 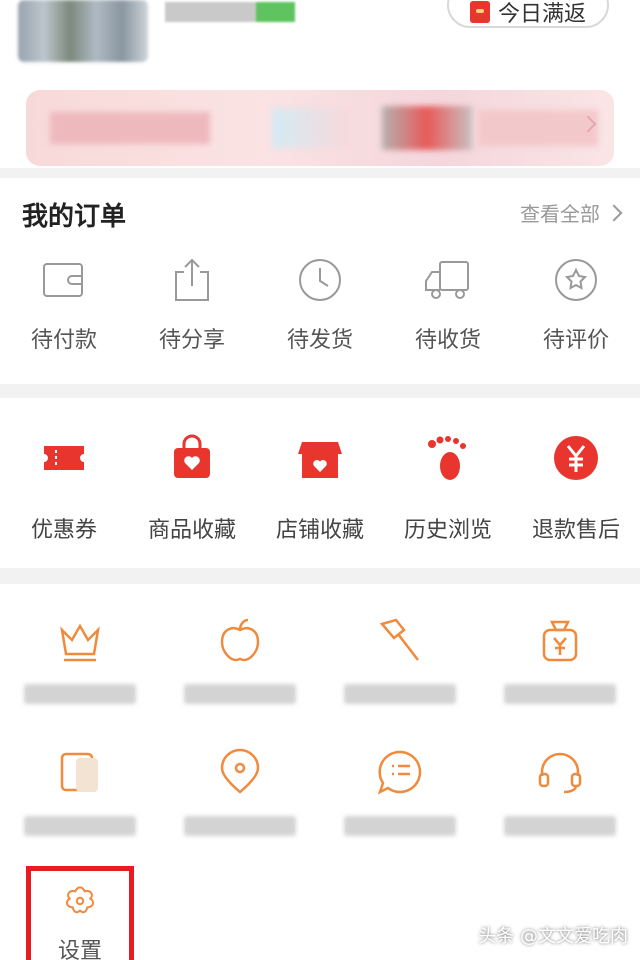 I want to click on order-pending-review: 待评价, so click(x=576, y=305).